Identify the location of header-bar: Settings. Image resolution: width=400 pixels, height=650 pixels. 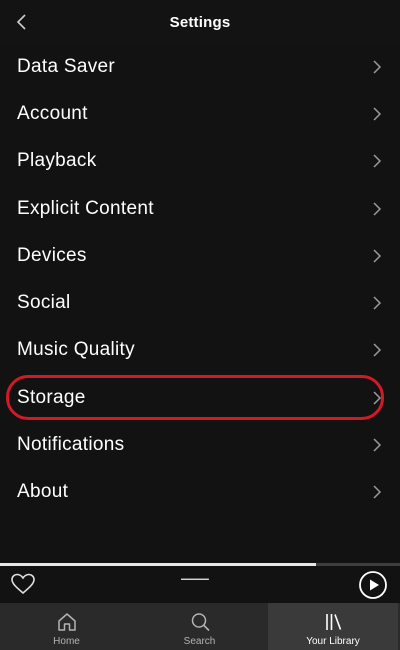
(200, 23).